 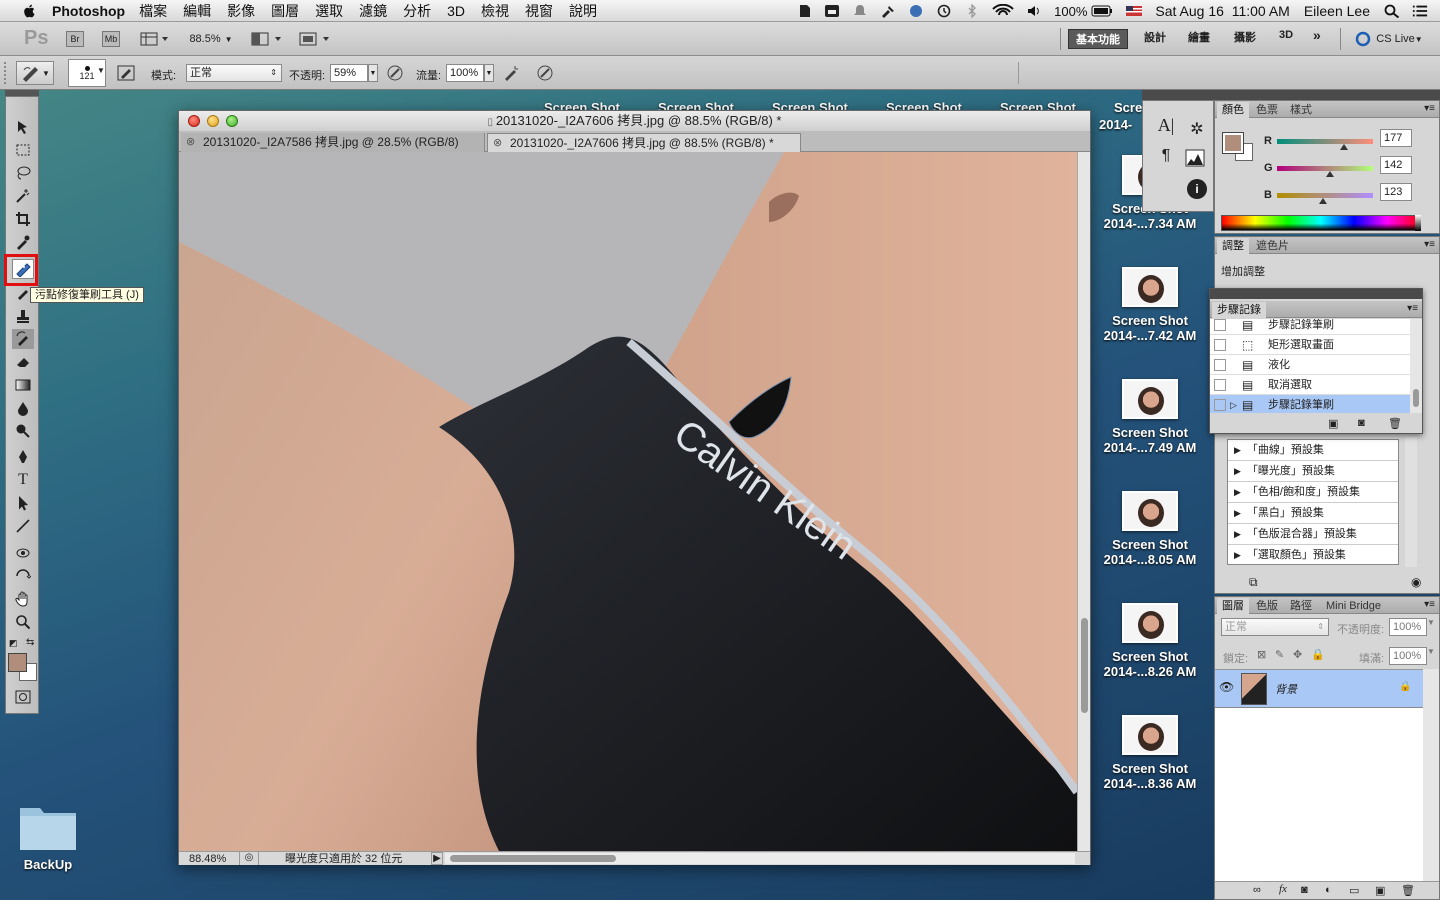 What do you see at coordinates (495, 11) in the screenshot?
I see `menu-view: 檢視` at bounding box center [495, 11].